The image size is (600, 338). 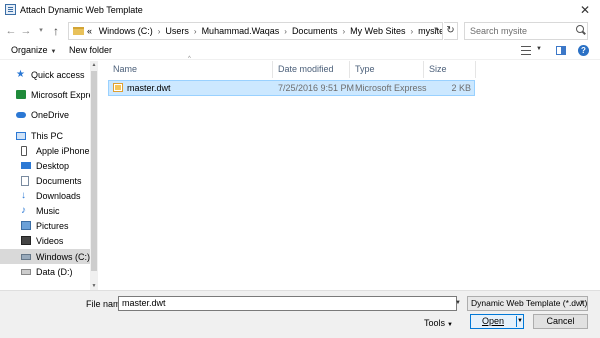 What do you see at coordinates (20, 74) in the screenshot?
I see `star-icon: ★` at bounding box center [20, 74].